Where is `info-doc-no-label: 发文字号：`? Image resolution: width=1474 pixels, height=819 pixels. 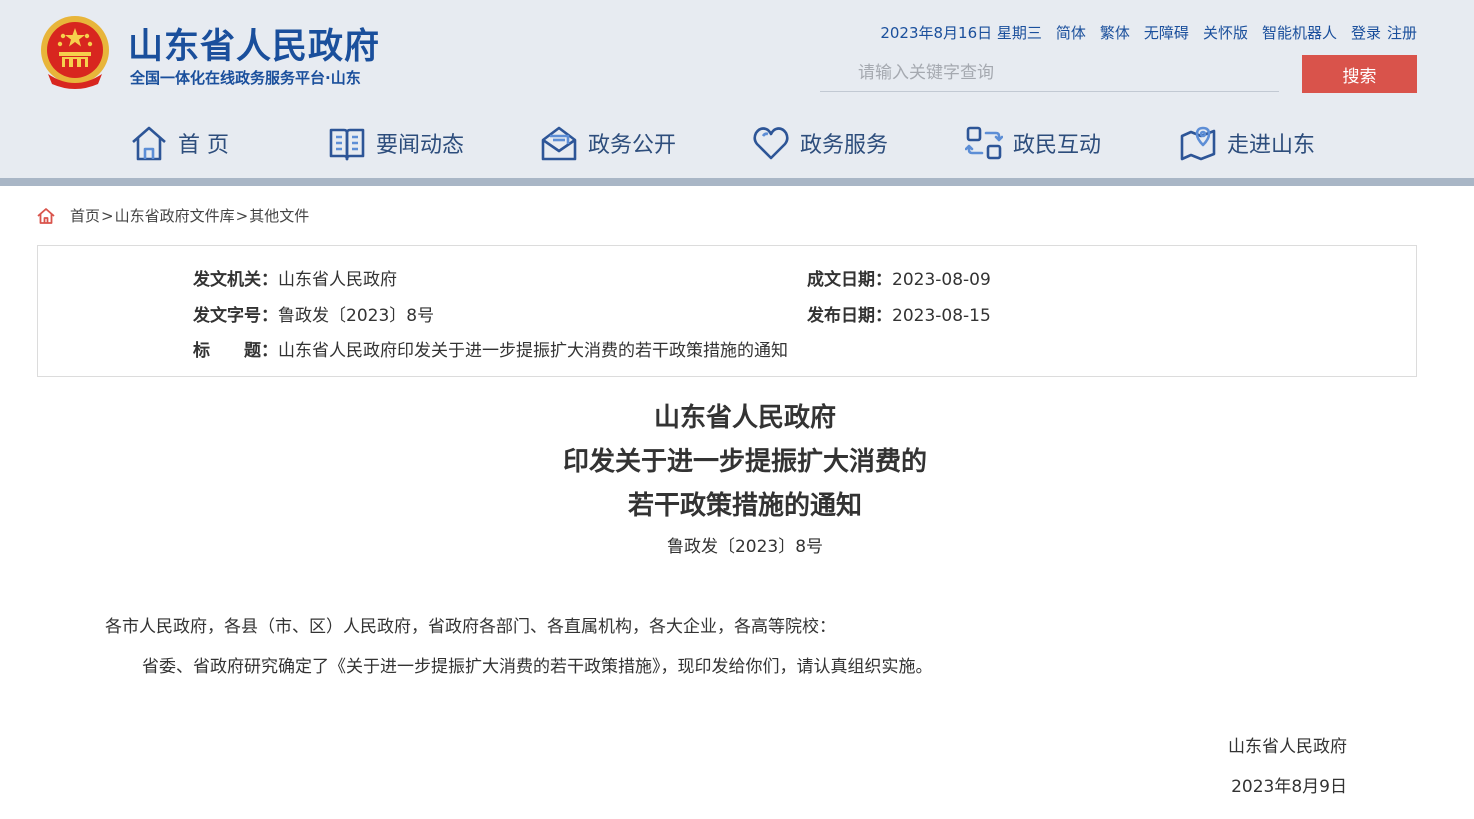
info-doc-no-label: 发文字号： is located at coordinates (235, 316).